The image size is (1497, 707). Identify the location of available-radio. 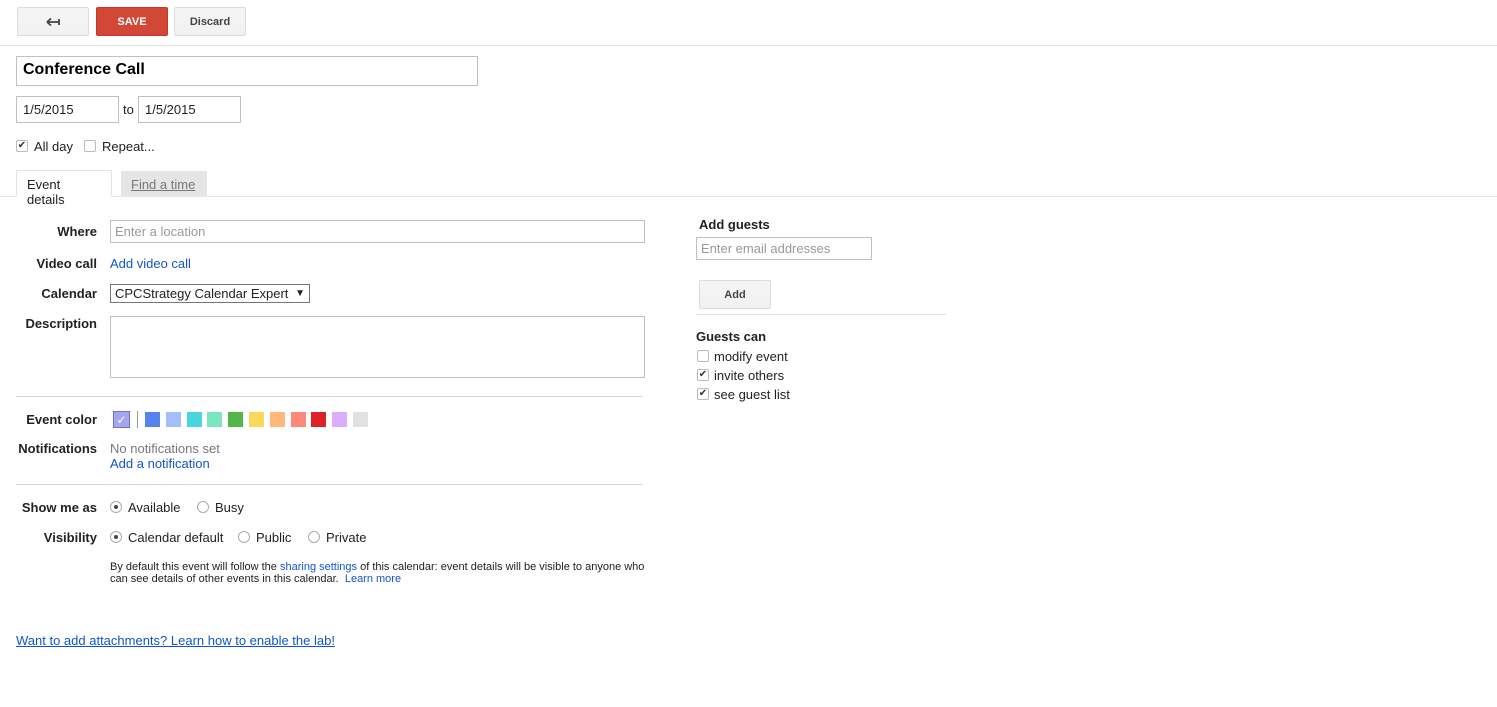
(116, 507).